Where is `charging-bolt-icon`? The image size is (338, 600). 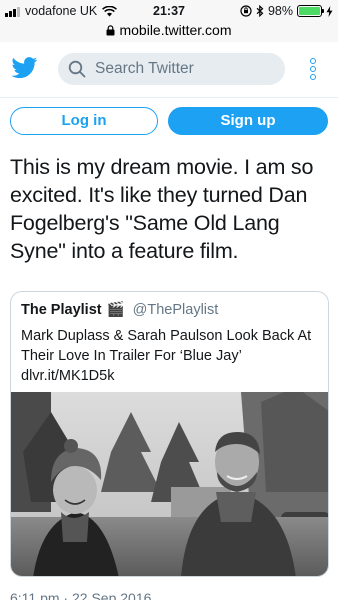
charging-bolt-icon is located at coordinates (329, 11).